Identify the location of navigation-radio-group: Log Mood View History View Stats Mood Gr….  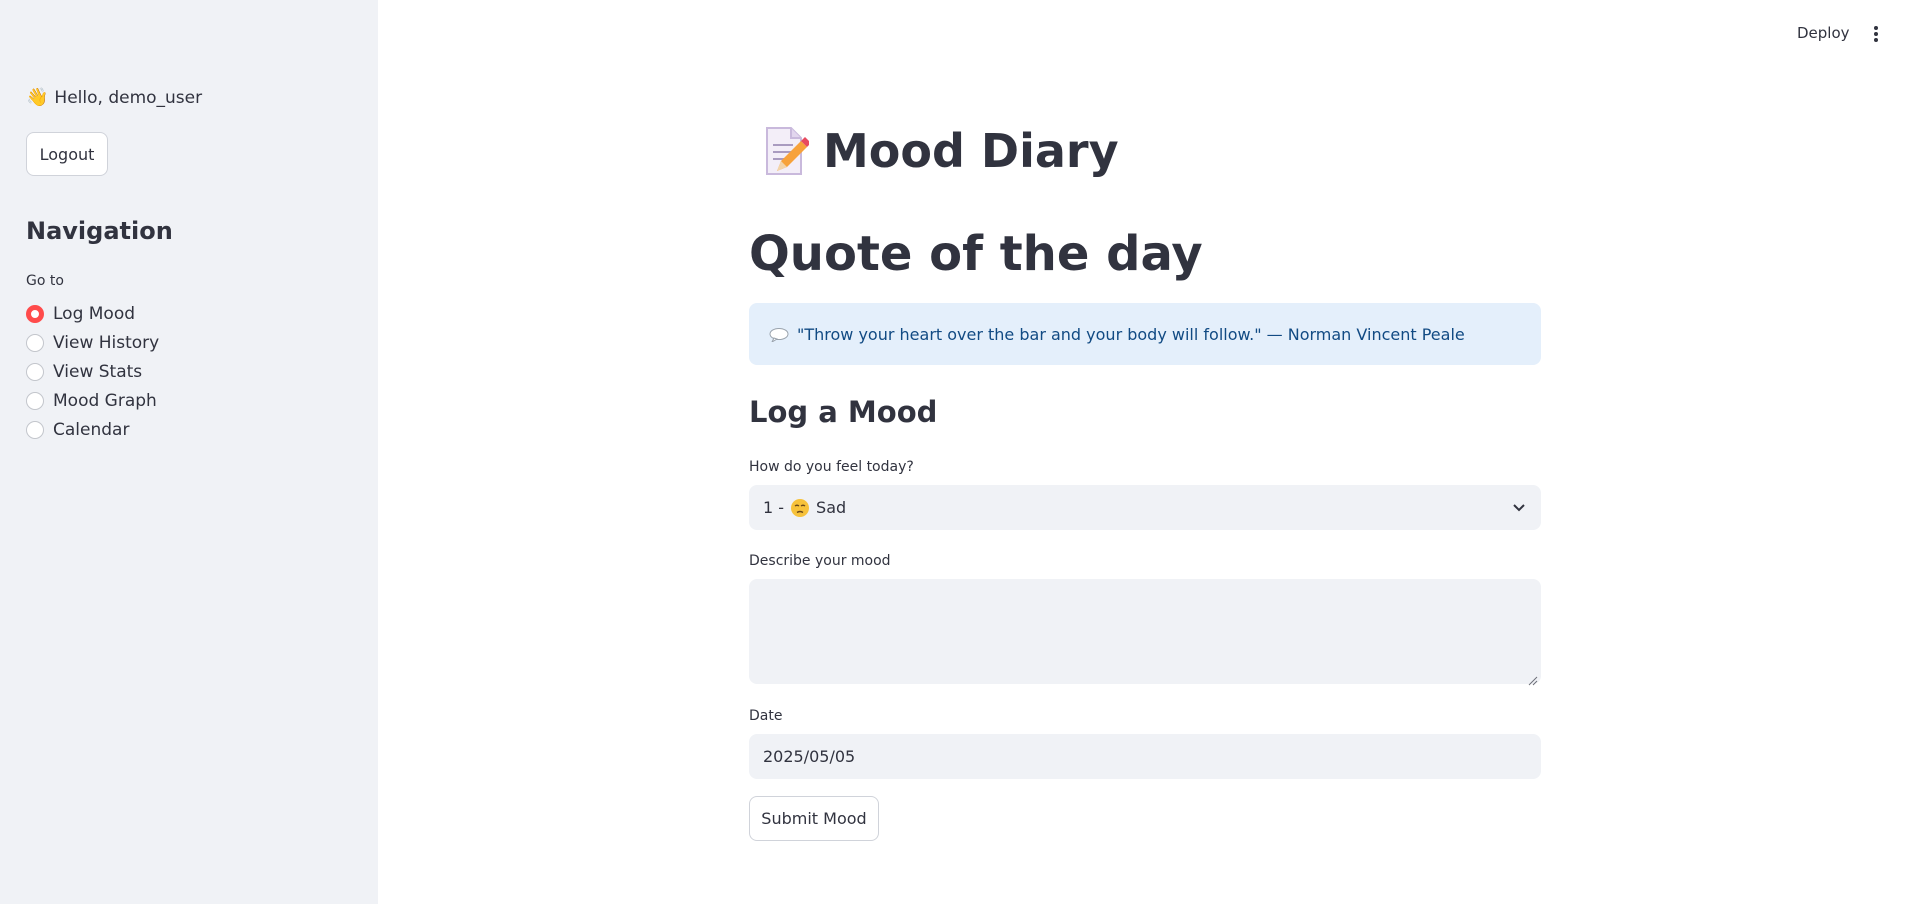
(92, 371).